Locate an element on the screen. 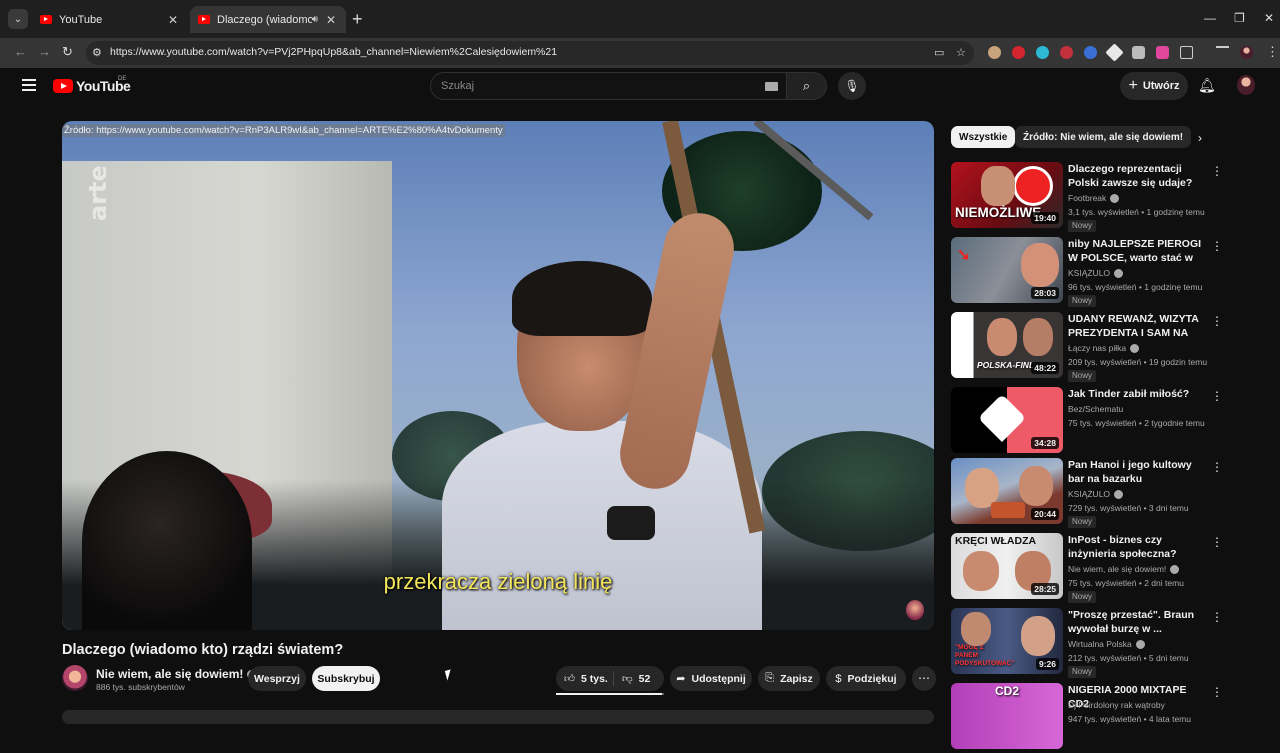 The width and height of the screenshot is (1280, 753). speaker-icon: 🔊︎ is located at coordinates (315, 19).